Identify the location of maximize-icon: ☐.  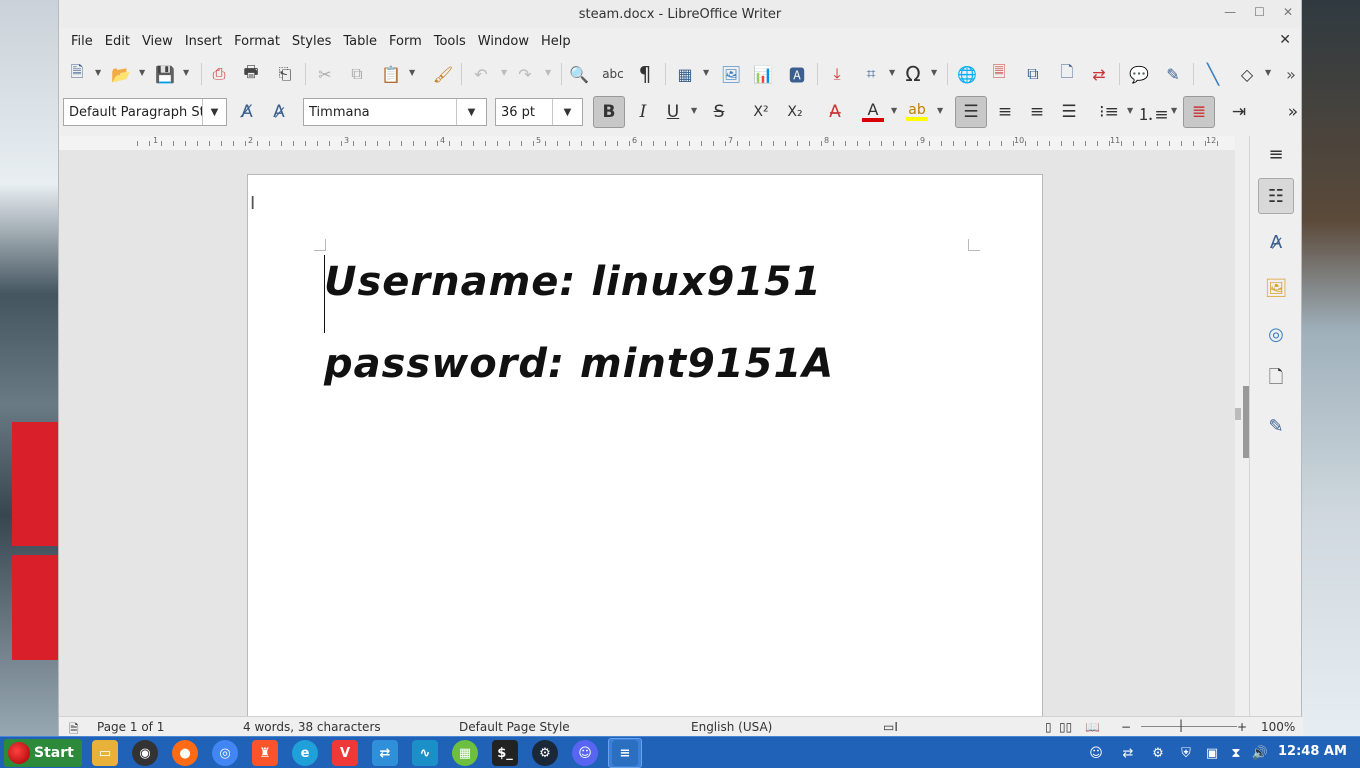
(1259, 12).